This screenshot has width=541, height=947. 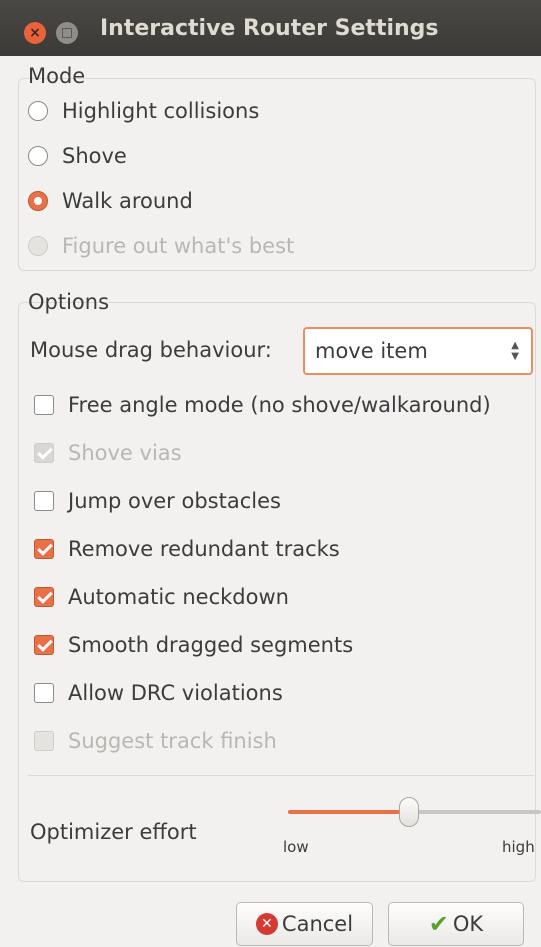 I want to click on cancel-icon: ✕, so click(x=266, y=924).